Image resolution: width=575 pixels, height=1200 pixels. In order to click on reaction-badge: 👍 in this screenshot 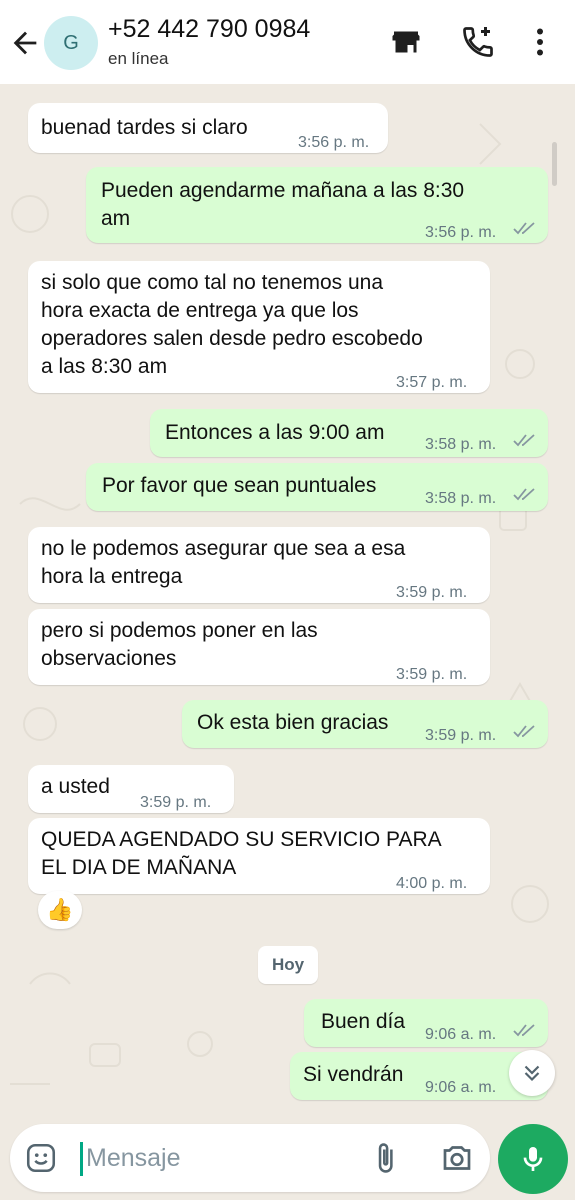, I will do `click(60, 910)`.